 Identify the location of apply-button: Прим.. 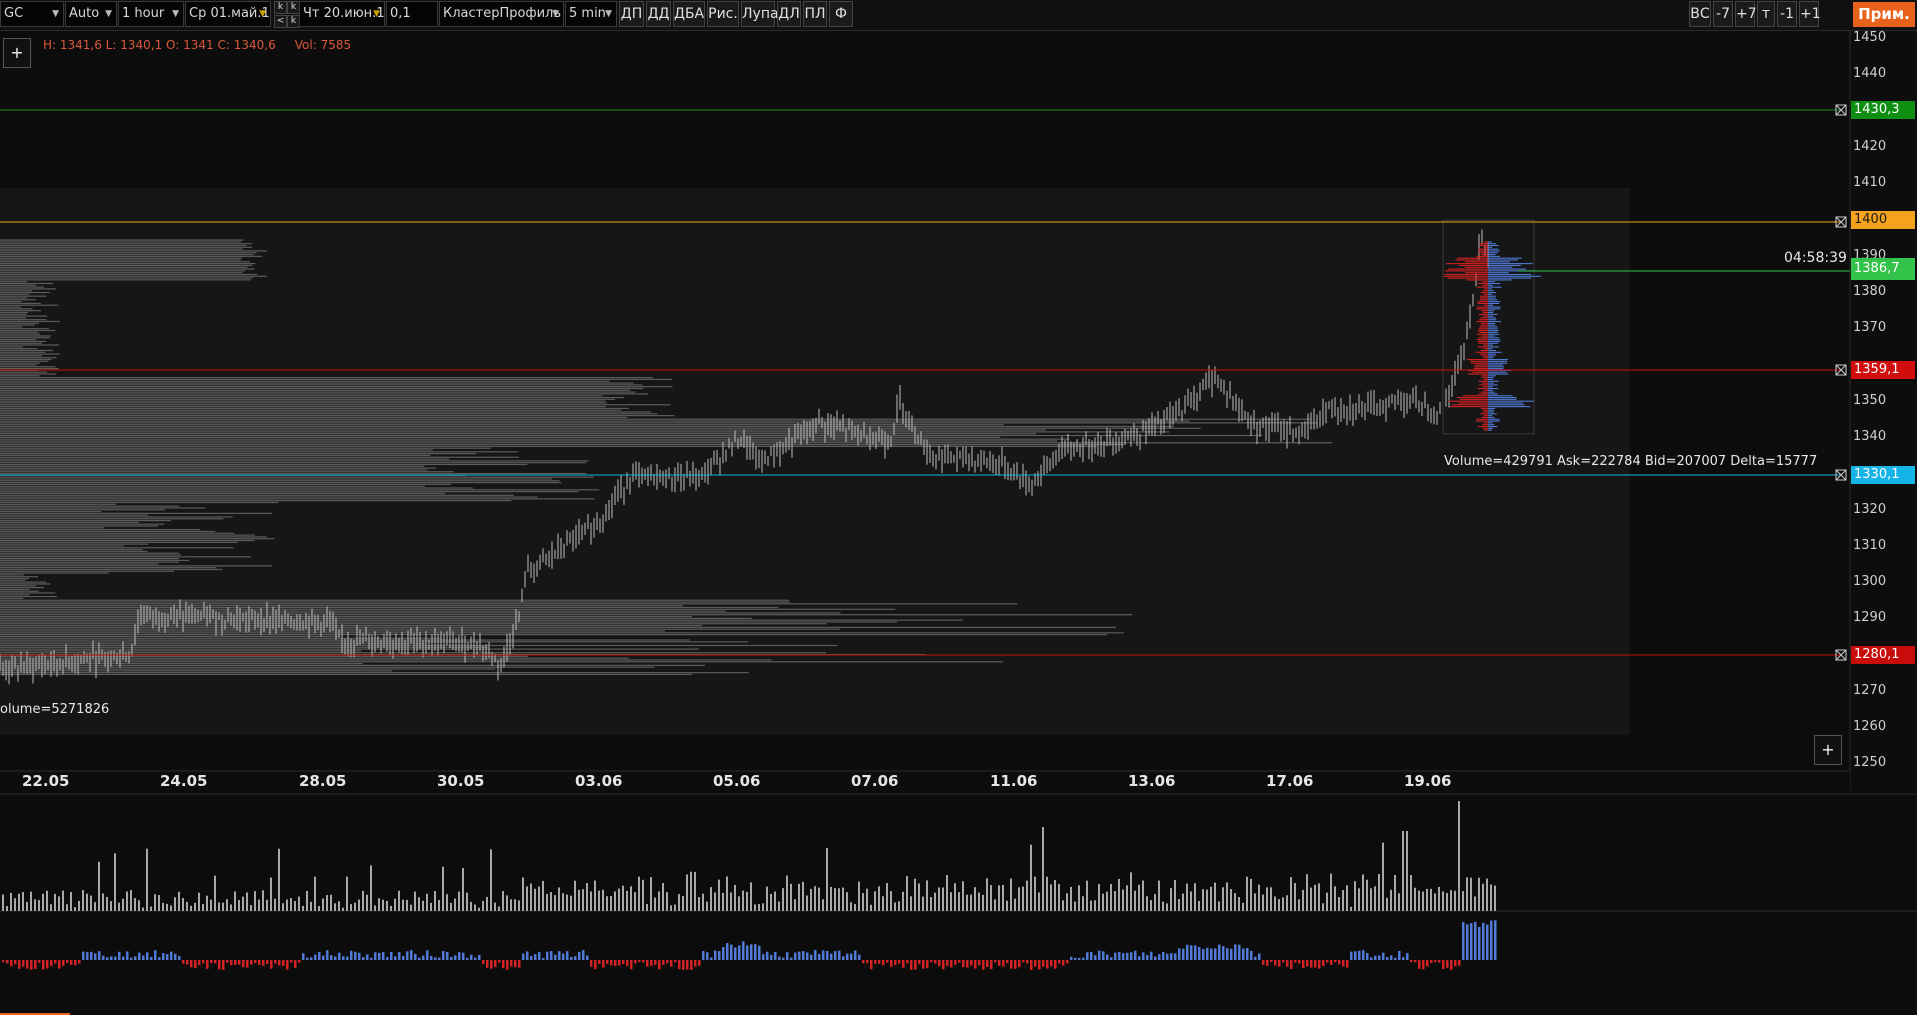
(1884, 14).